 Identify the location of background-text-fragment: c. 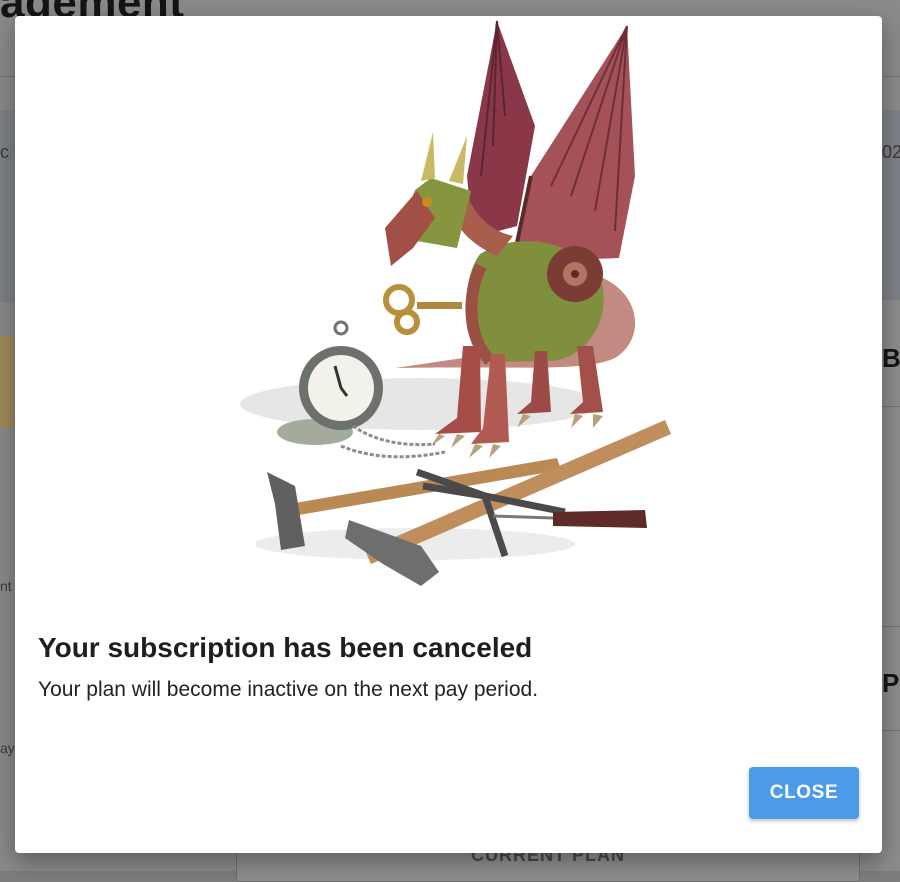
(4, 152).